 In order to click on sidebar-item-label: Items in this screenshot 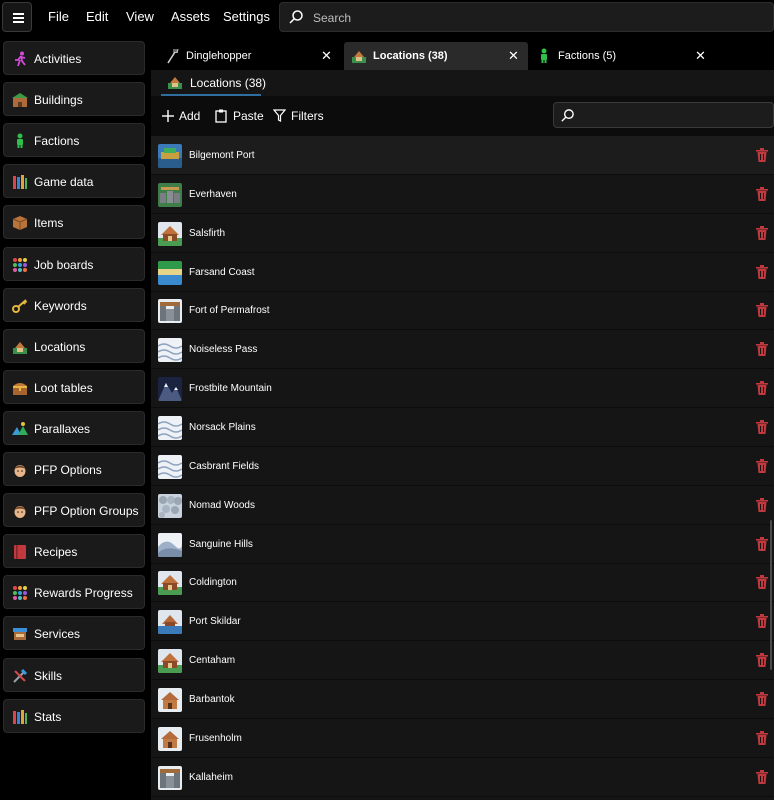, I will do `click(49, 223)`.